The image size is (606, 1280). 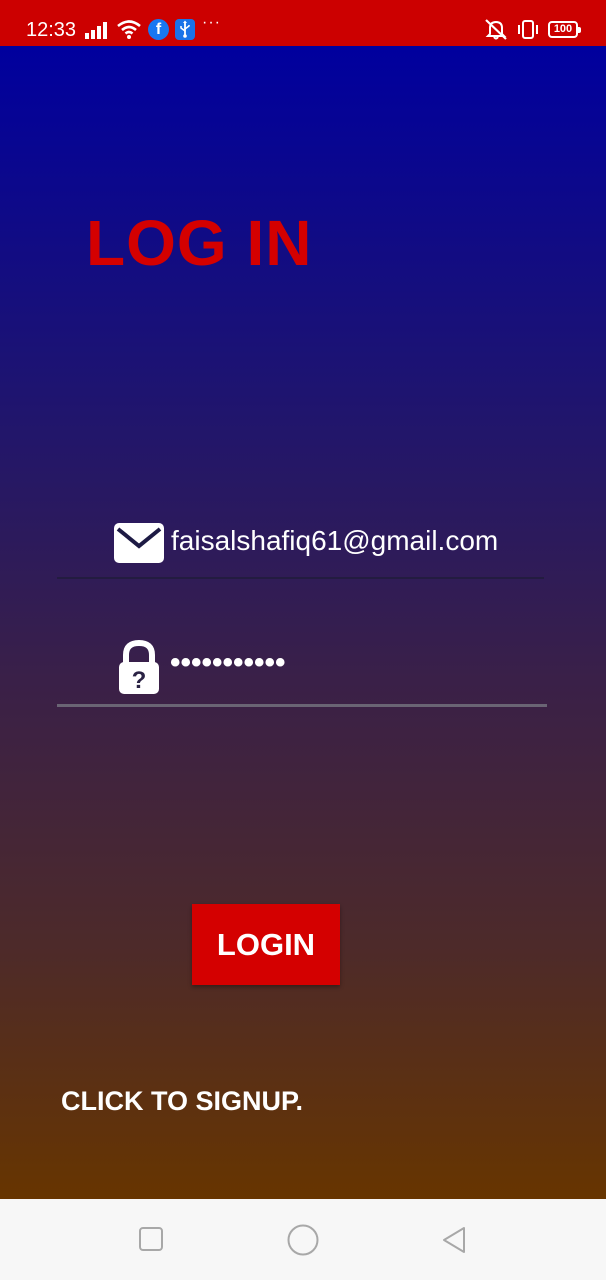 I want to click on vibrate-icon, so click(x=528, y=29).